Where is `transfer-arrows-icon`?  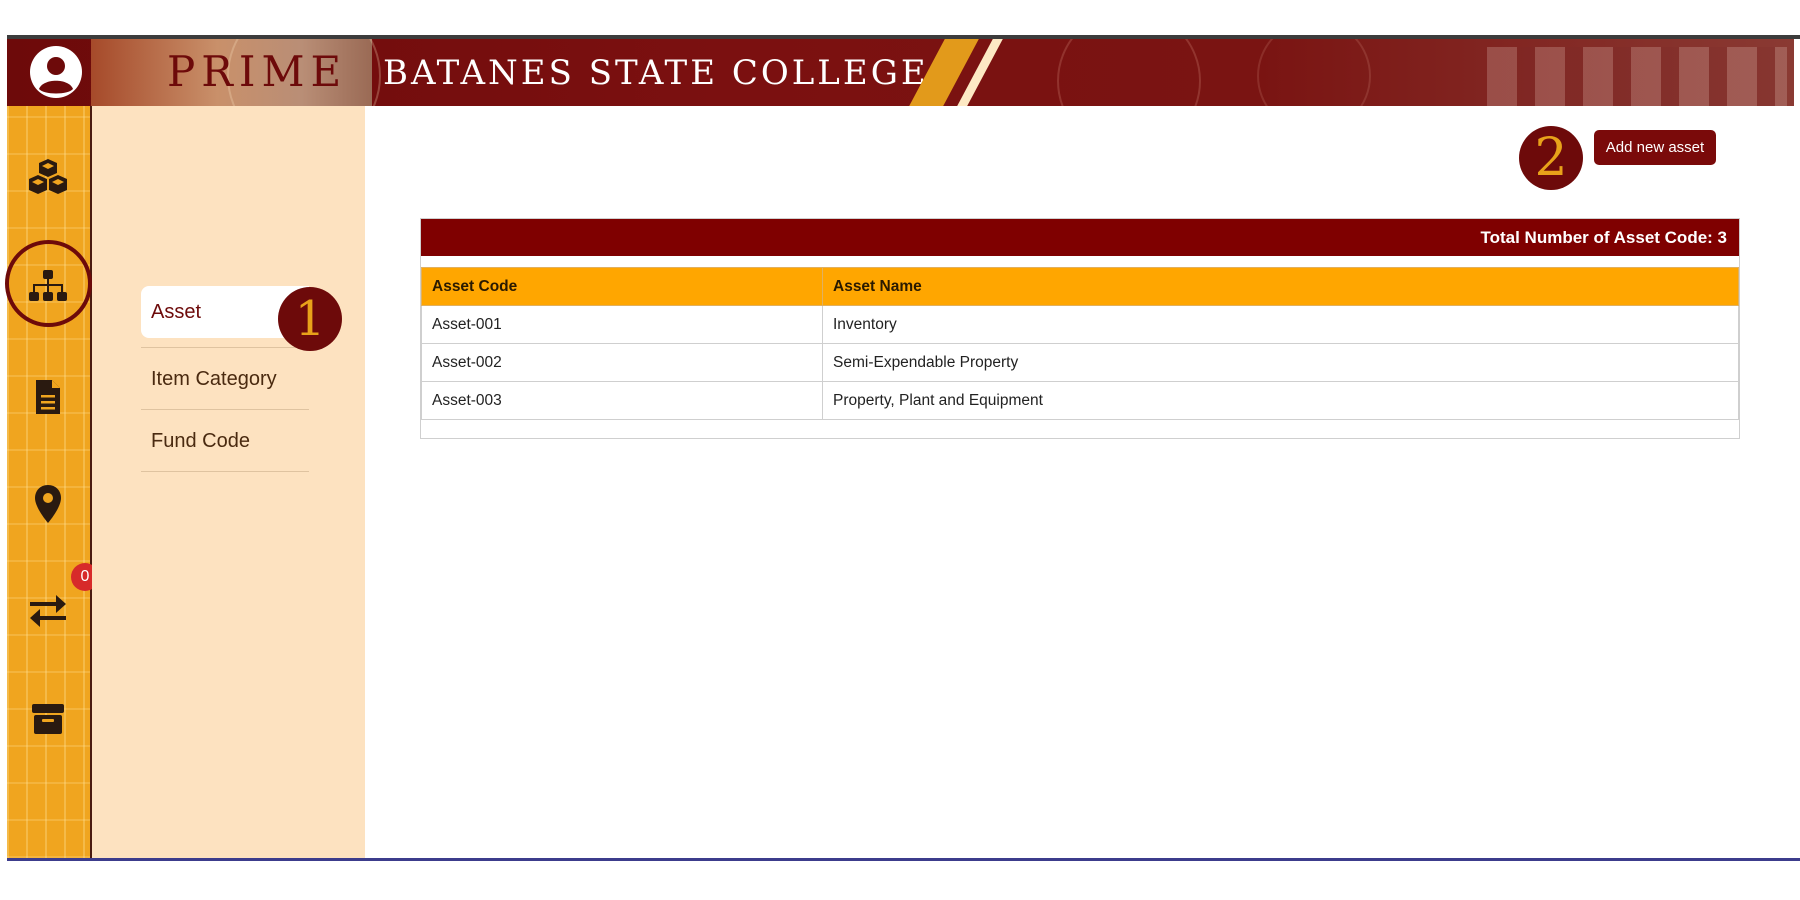 transfer-arrows-icon is located at coordinates (48, 611).